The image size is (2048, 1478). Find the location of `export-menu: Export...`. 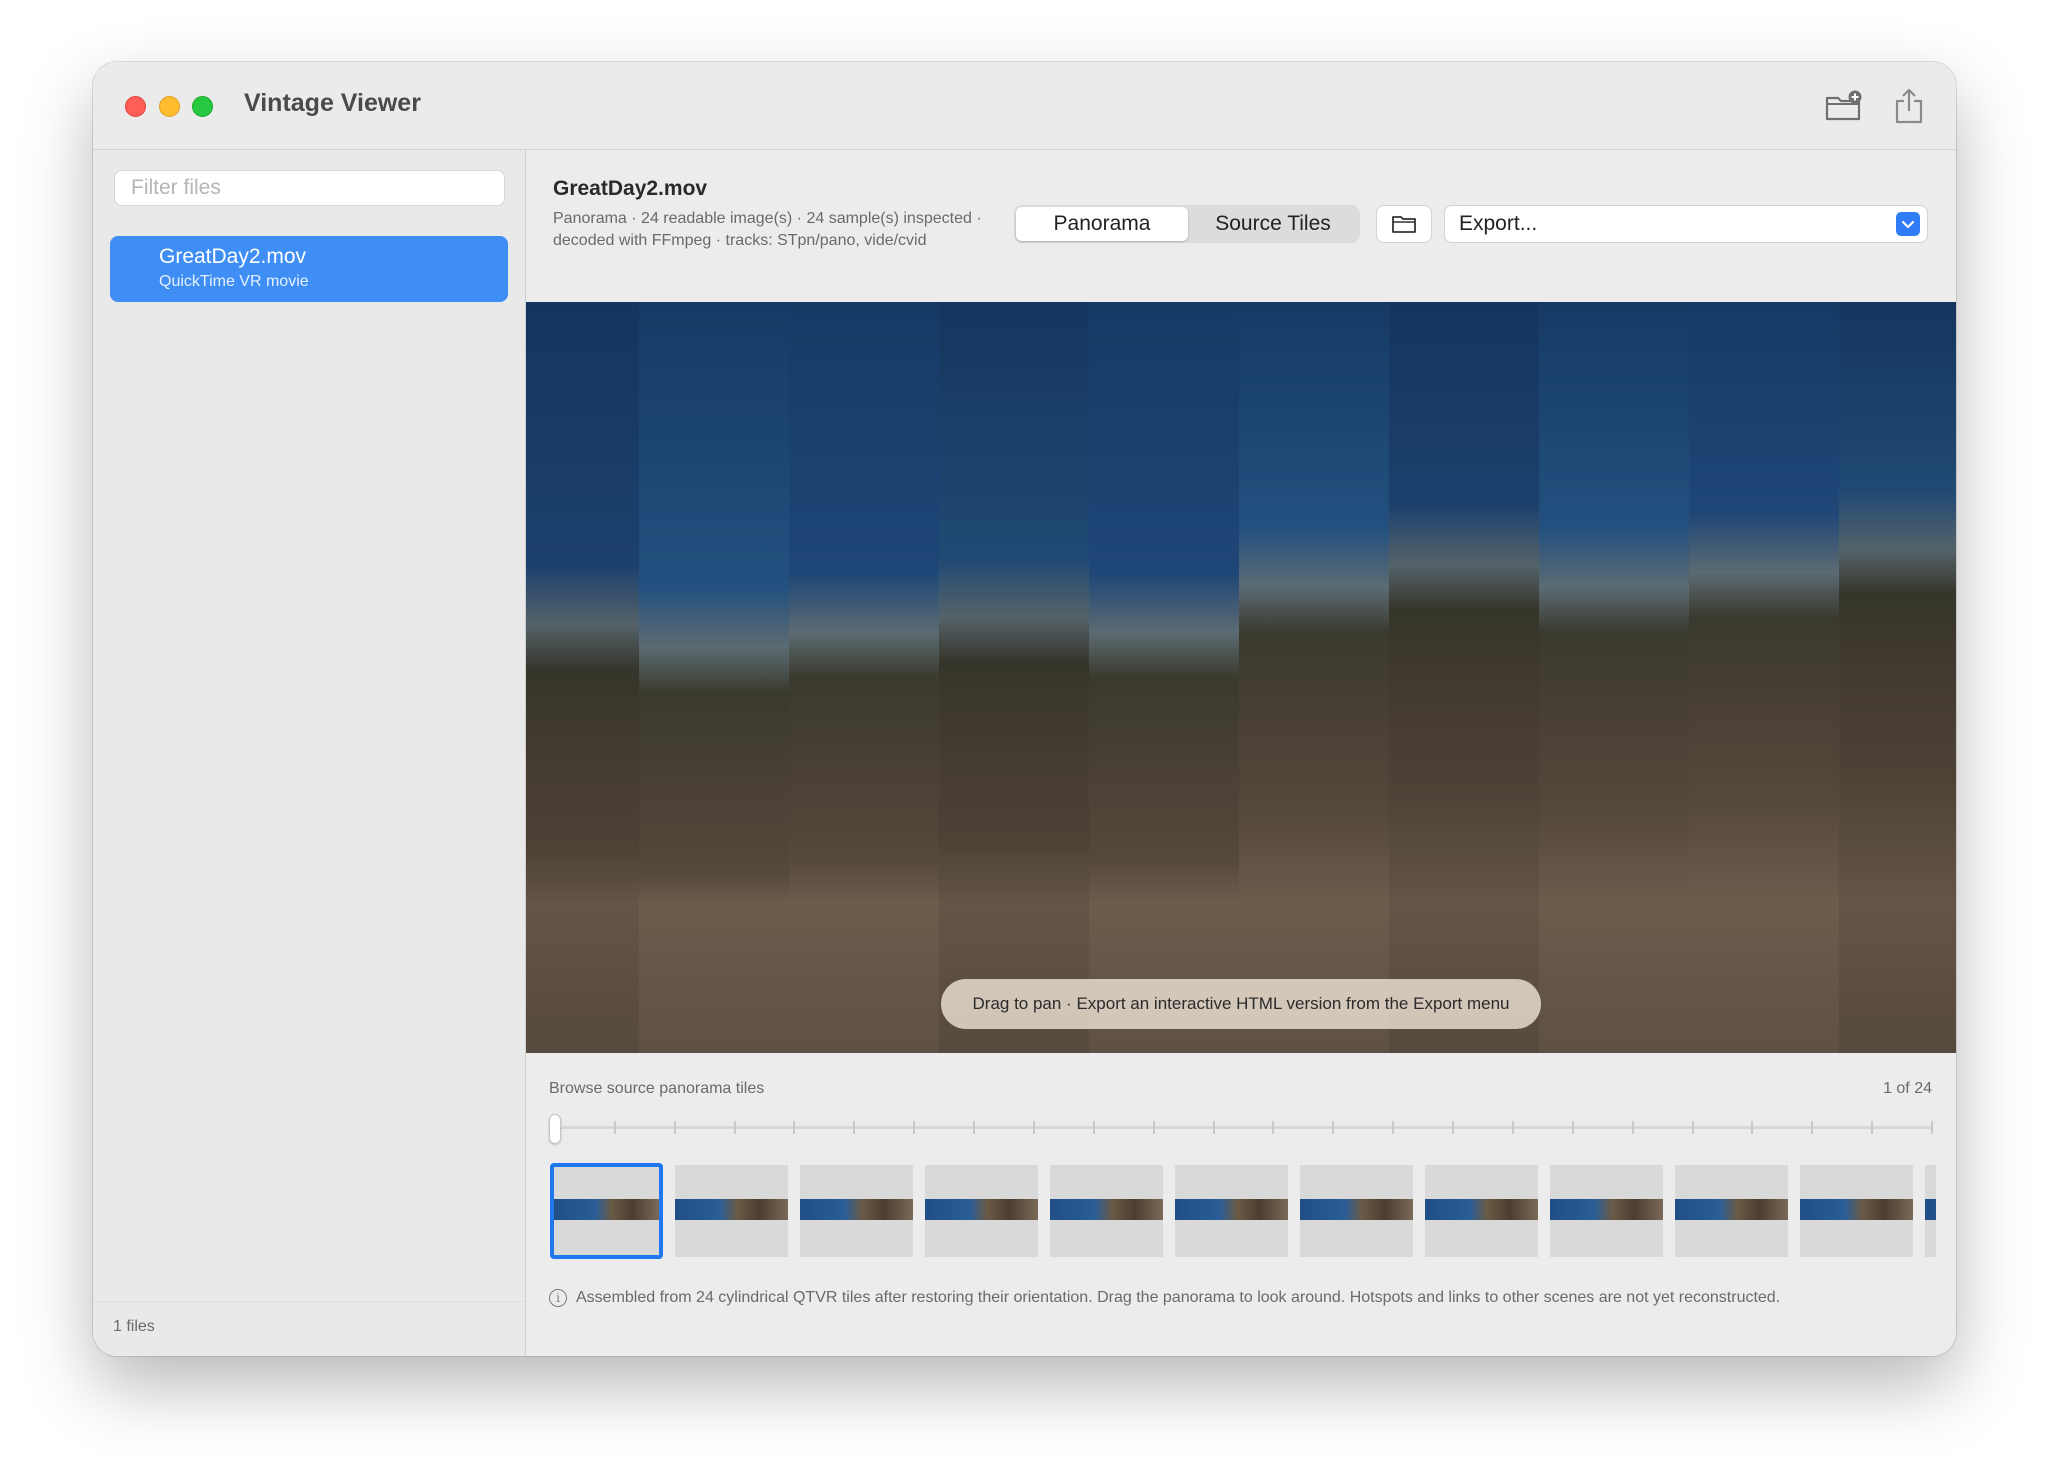

export-menu: Export... is located at coordinates (1686, 224).